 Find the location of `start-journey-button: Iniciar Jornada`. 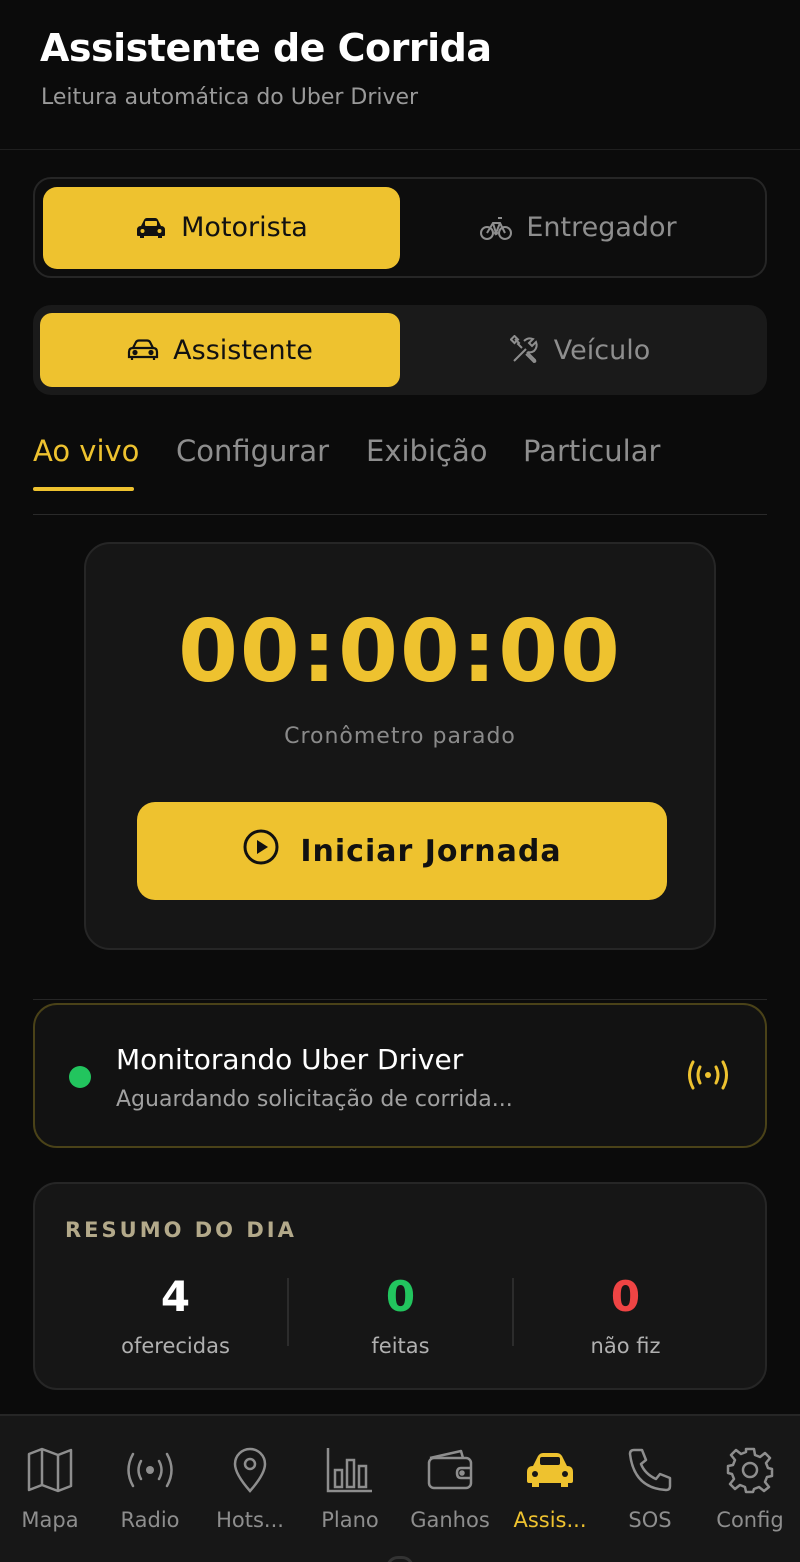

start-journey-button: Iniciar Jornada is located at coordinates (402, 851).